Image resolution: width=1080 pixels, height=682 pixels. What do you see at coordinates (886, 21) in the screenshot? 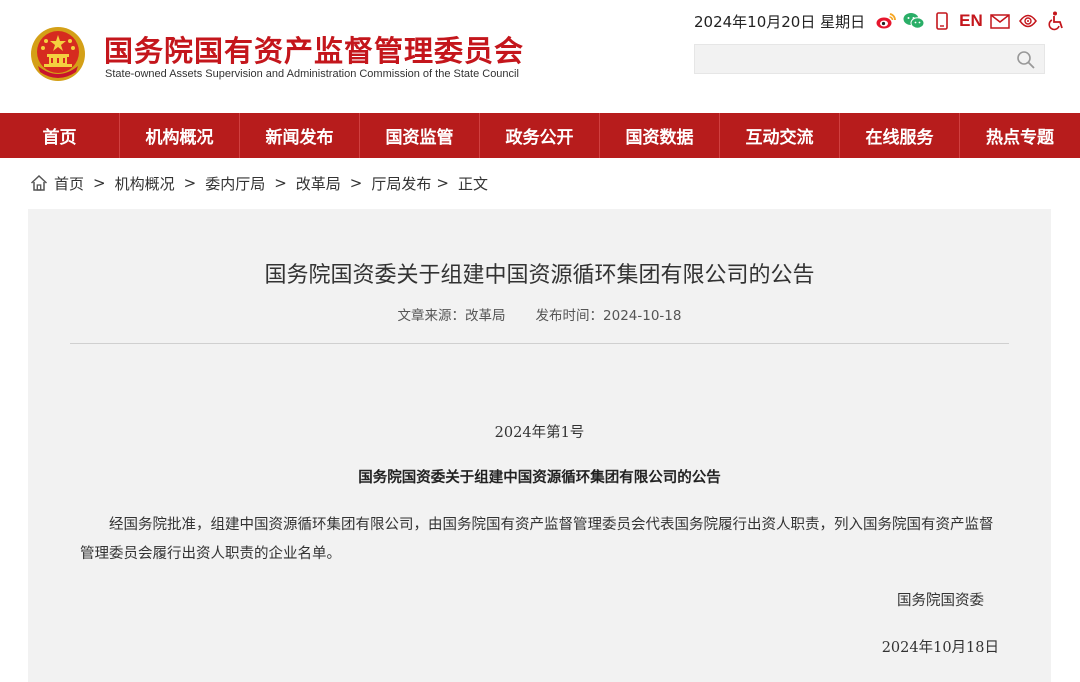
I see `weibo-icon` at bounding box center [886, 21].